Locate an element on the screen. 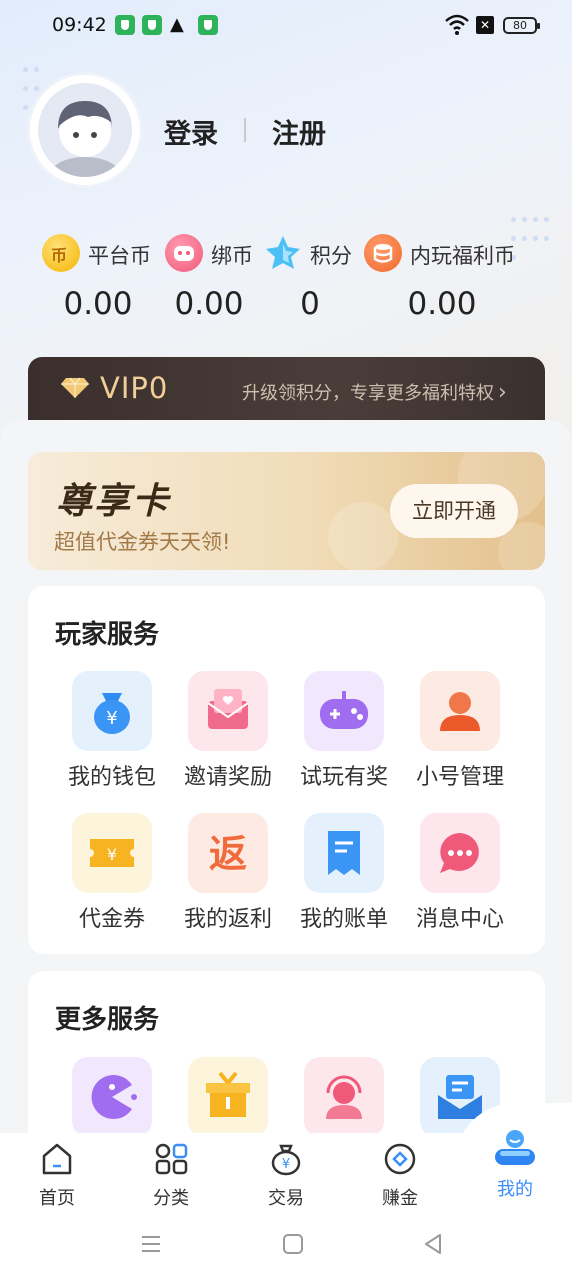  register-link: 注册 is located at coordinates (299, 131).